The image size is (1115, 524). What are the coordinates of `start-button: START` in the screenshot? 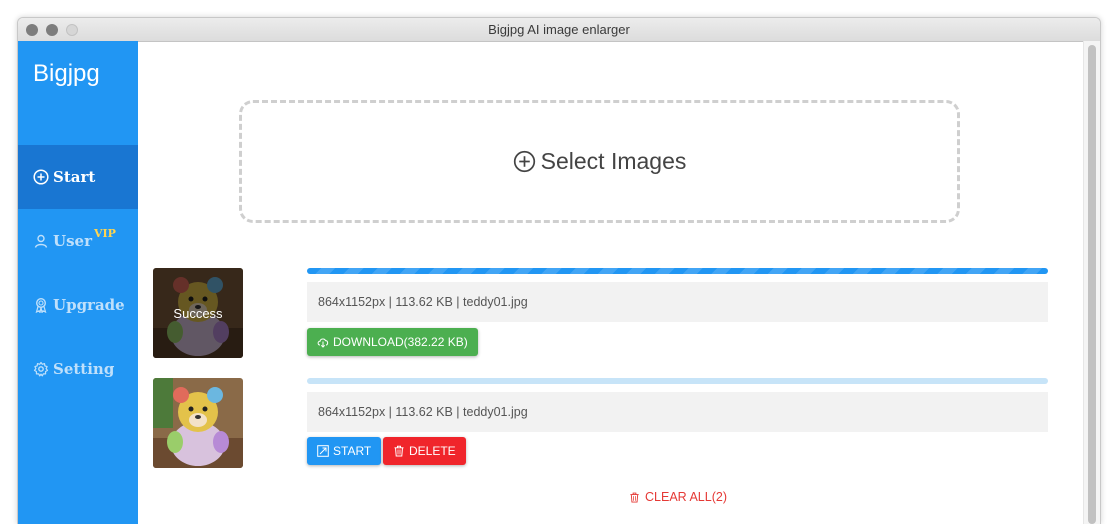 It's located at (344, 451).